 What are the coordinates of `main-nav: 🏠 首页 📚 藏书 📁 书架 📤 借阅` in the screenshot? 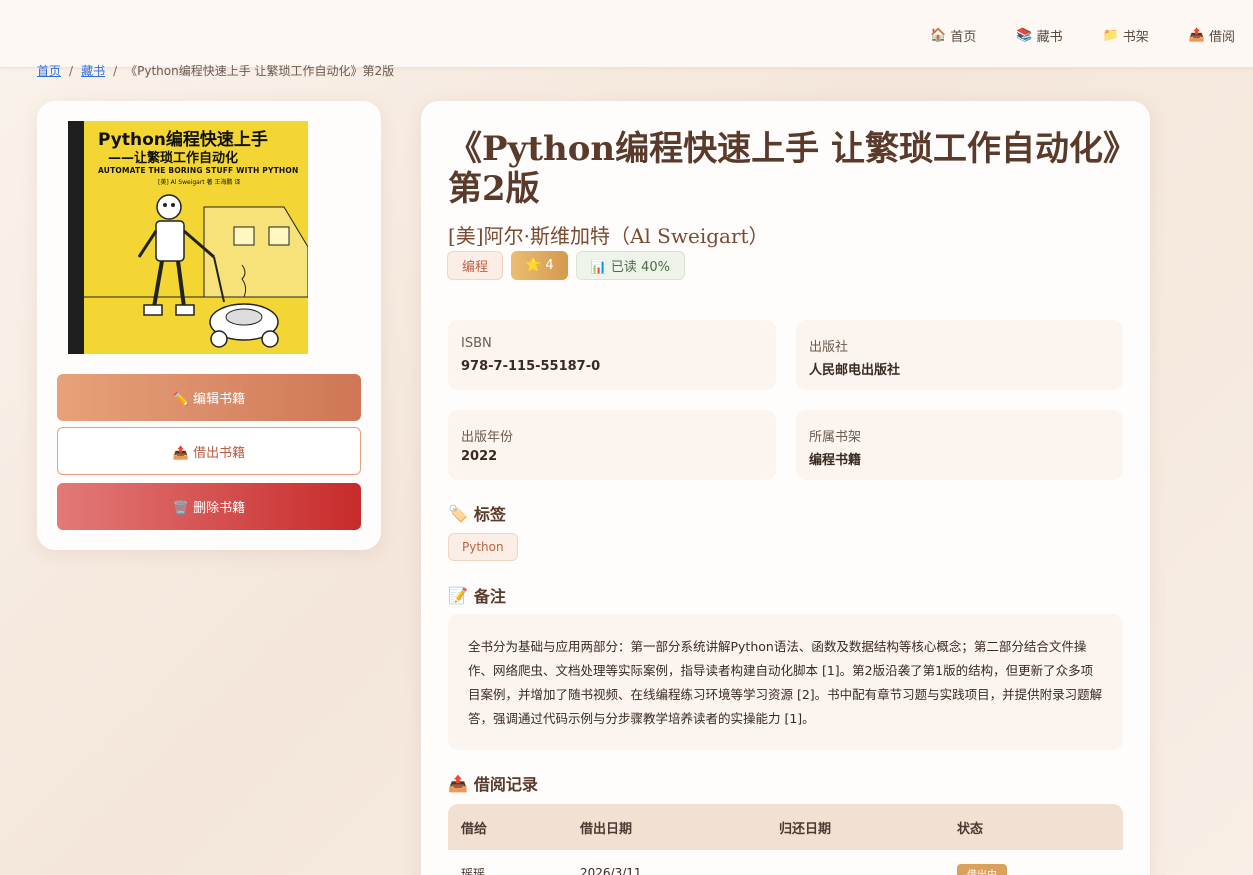 It's located at (1062, 35).